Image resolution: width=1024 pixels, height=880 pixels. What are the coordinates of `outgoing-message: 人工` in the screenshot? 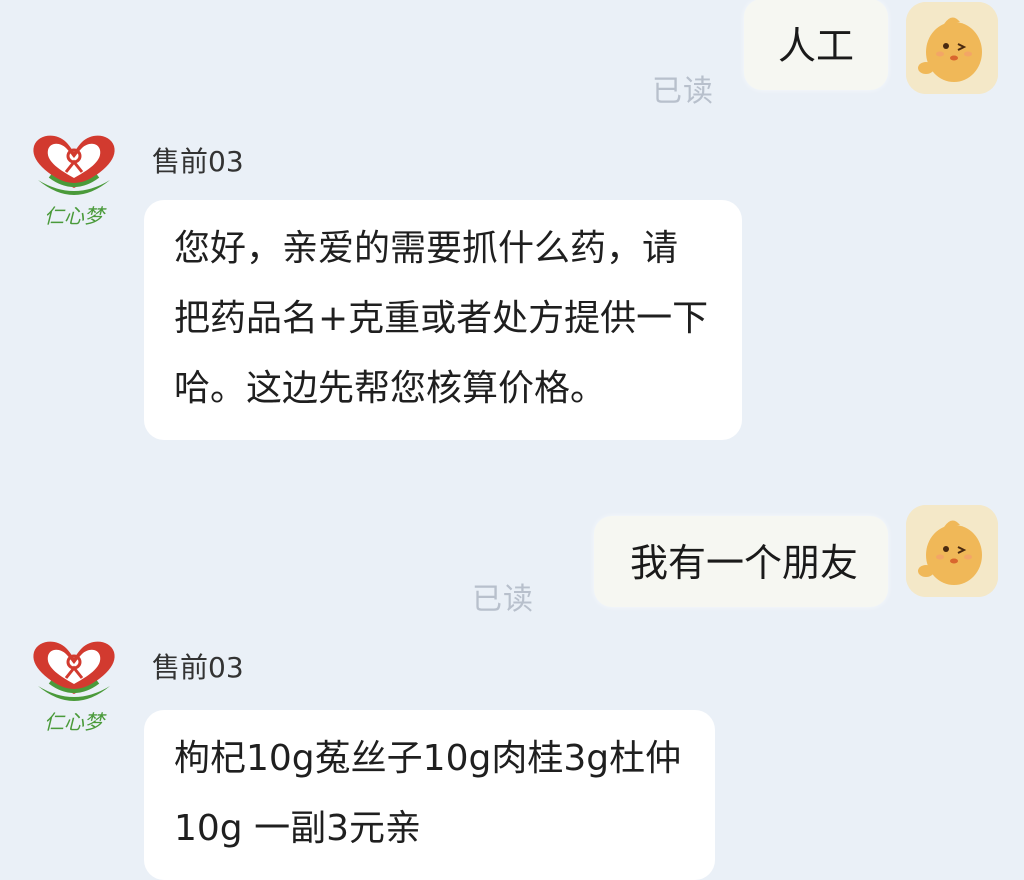 It's located at (870, 47).